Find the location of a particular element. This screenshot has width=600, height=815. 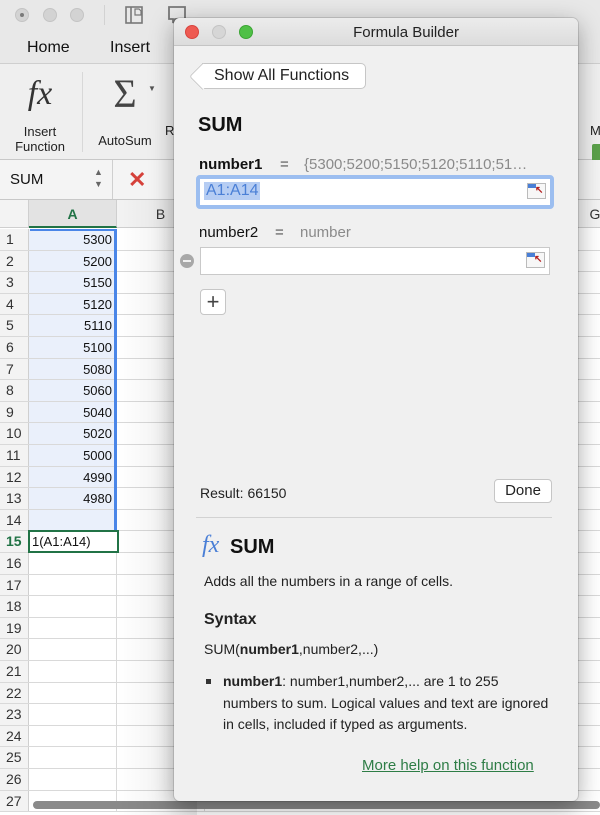

row-header: 3 is located at coordinates (14, 282).